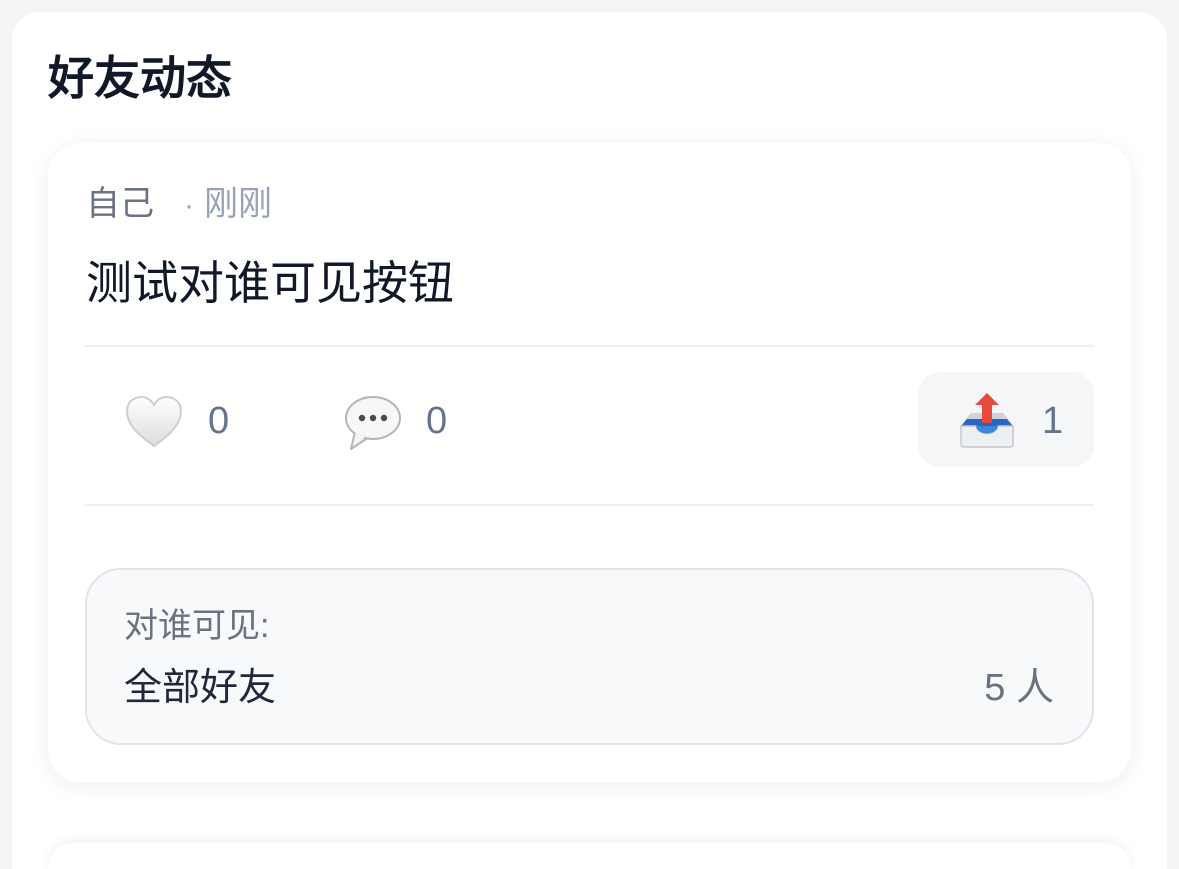 This screenshot has width=1179, height=869. I want to click on post-content: 测试对谁可见按钮, so click(270, 283).